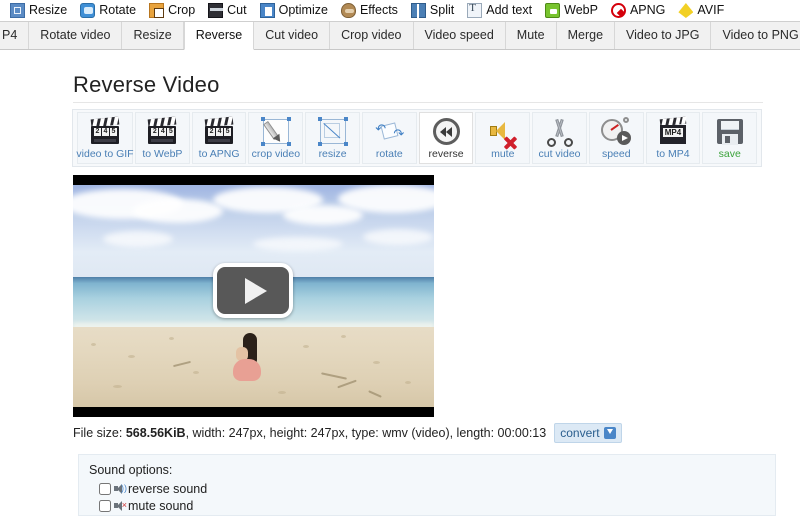  What do you see at coordinates (276, 154) in the screenshot?
I see `tool-label: crop video` at bounding box center [276, 154].